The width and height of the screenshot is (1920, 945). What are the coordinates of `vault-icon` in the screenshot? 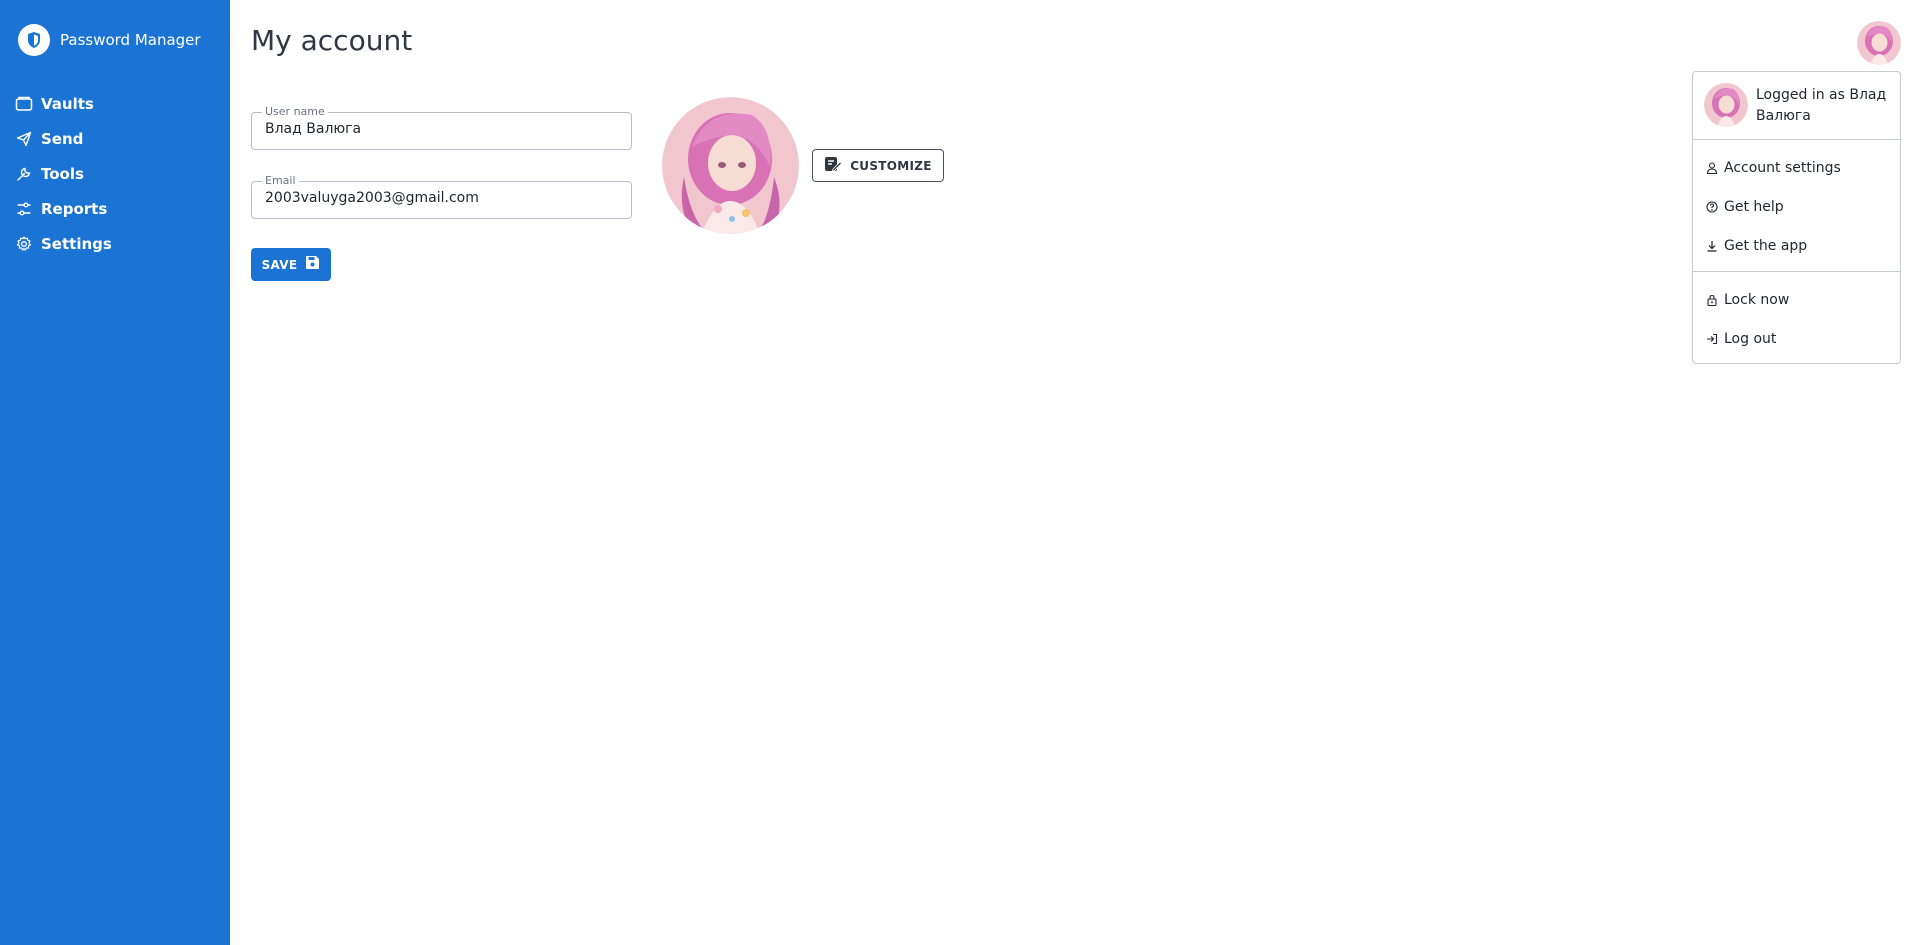 It's located at (24, 104).